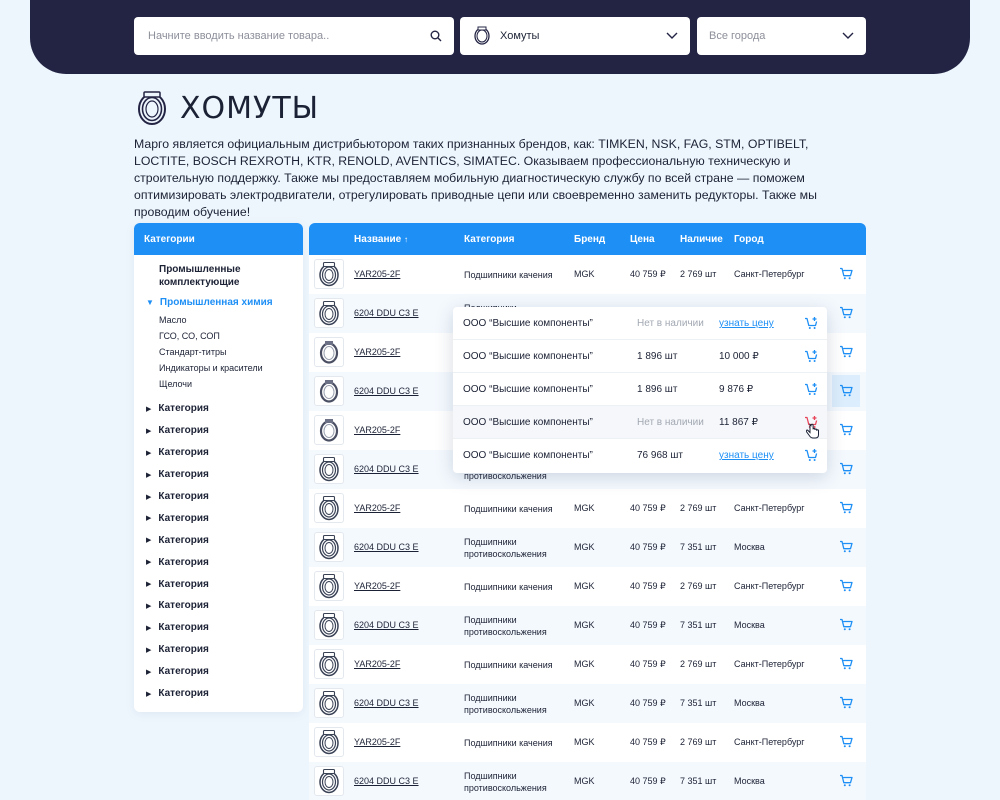  What do you see at coordinates (575, 36) in the screenshot?
I see `category-select: Хомуты` at bounding box center [575, 36].